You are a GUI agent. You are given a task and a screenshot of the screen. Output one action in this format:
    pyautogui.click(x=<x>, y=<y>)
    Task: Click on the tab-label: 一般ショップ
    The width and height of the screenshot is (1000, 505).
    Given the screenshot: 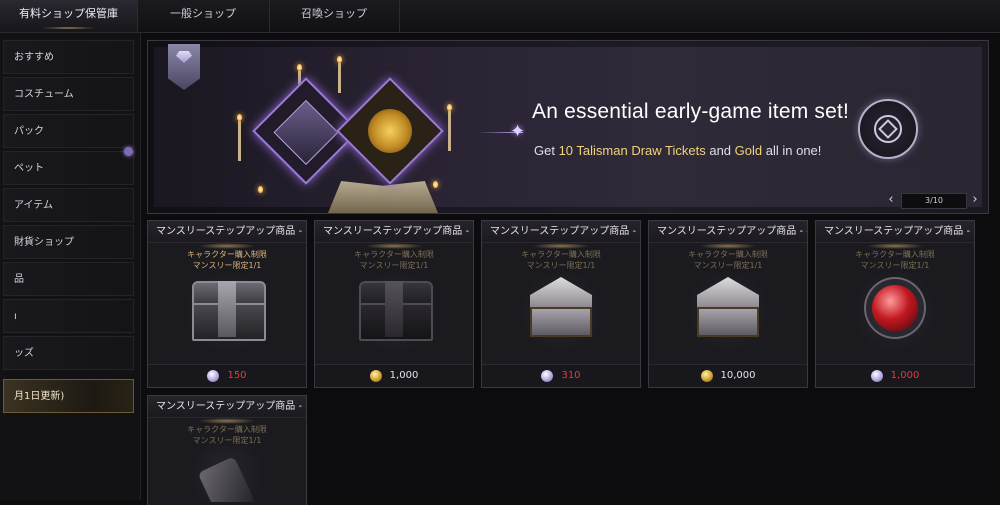 What is the action you would take?
    pyautogui.click(x=203, y=13)
    